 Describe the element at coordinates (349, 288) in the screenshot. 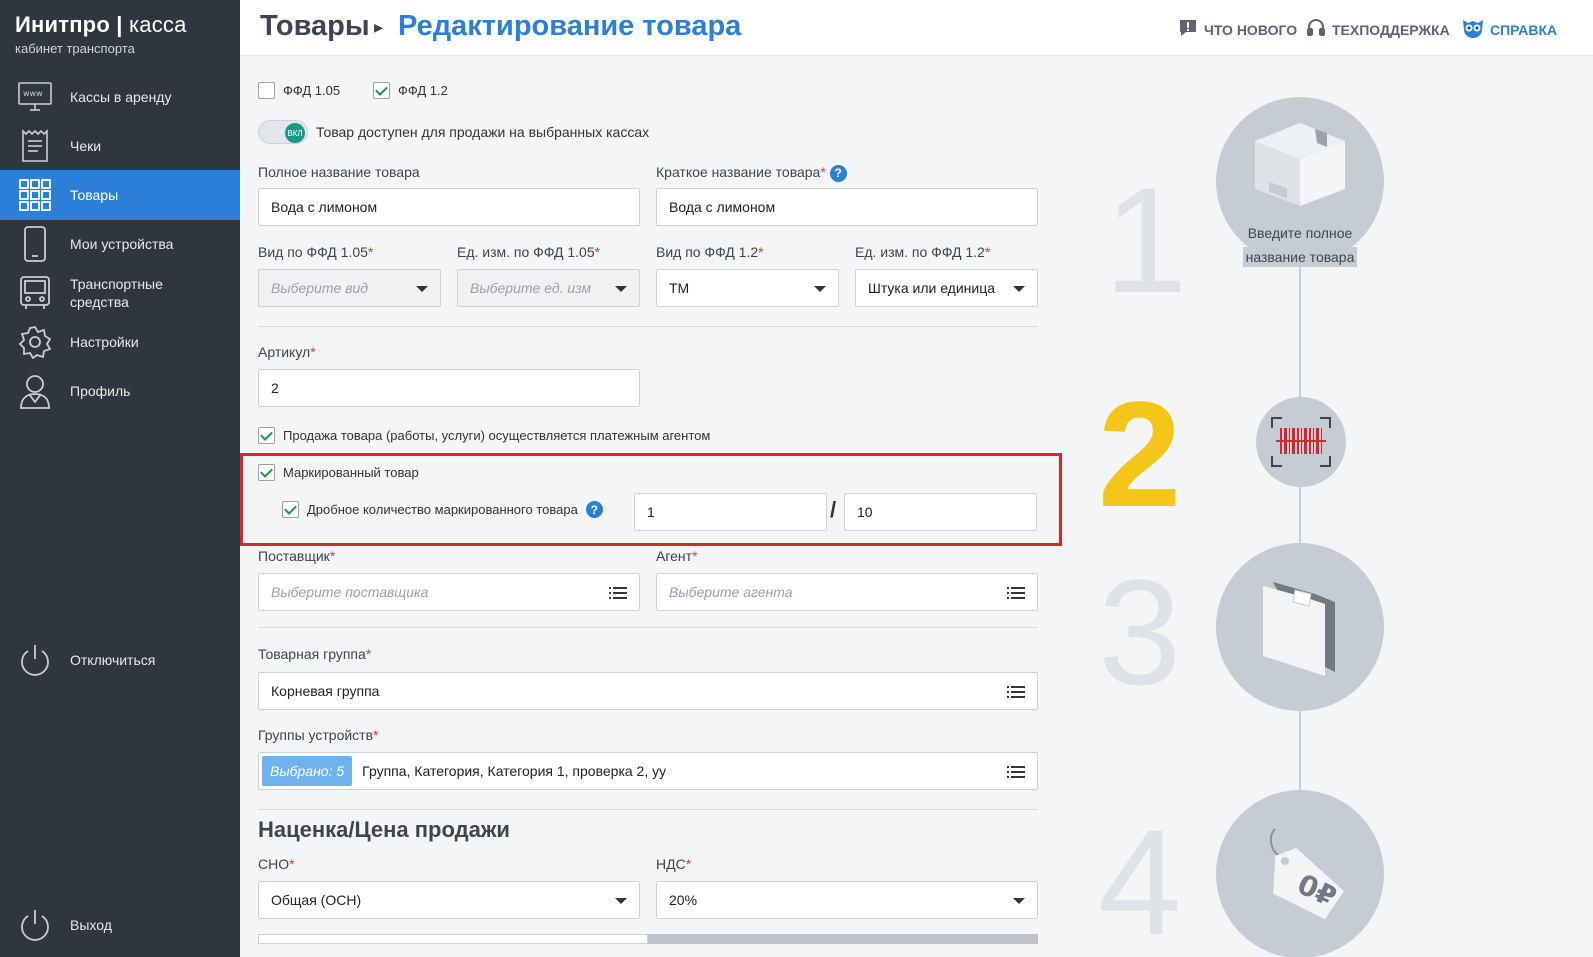

I see `kind105-select: Выберите вид` at that location.